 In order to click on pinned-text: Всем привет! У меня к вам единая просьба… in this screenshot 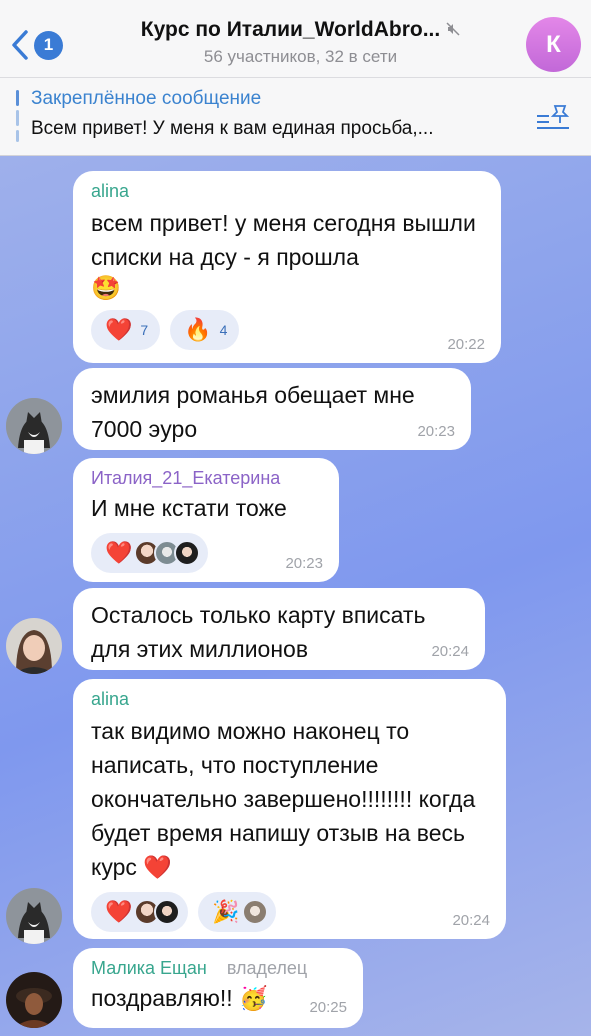, I will do `click(232, 128)`.